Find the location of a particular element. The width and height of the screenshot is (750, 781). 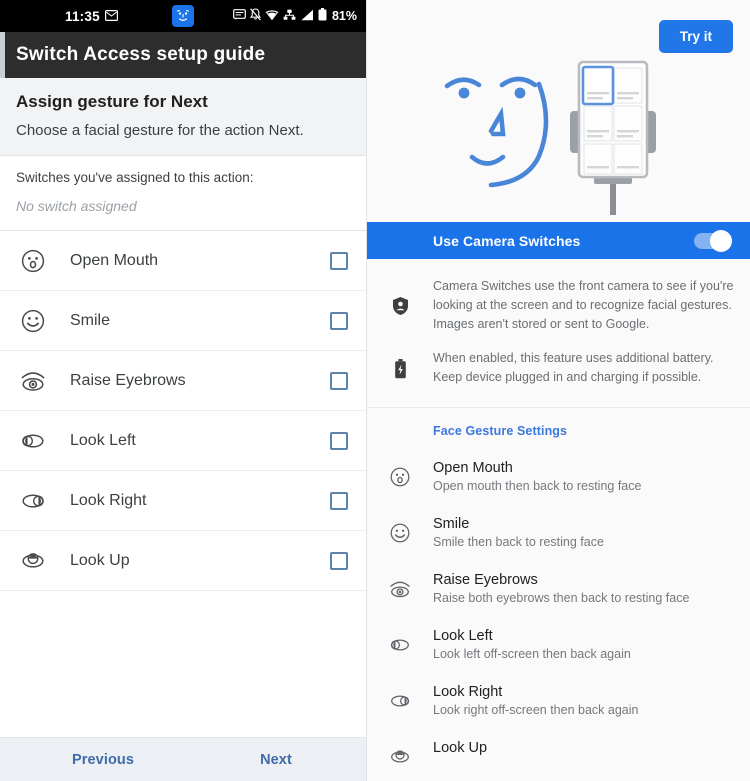

settings-row-title: Look Up is located at coordinates (460, 747).